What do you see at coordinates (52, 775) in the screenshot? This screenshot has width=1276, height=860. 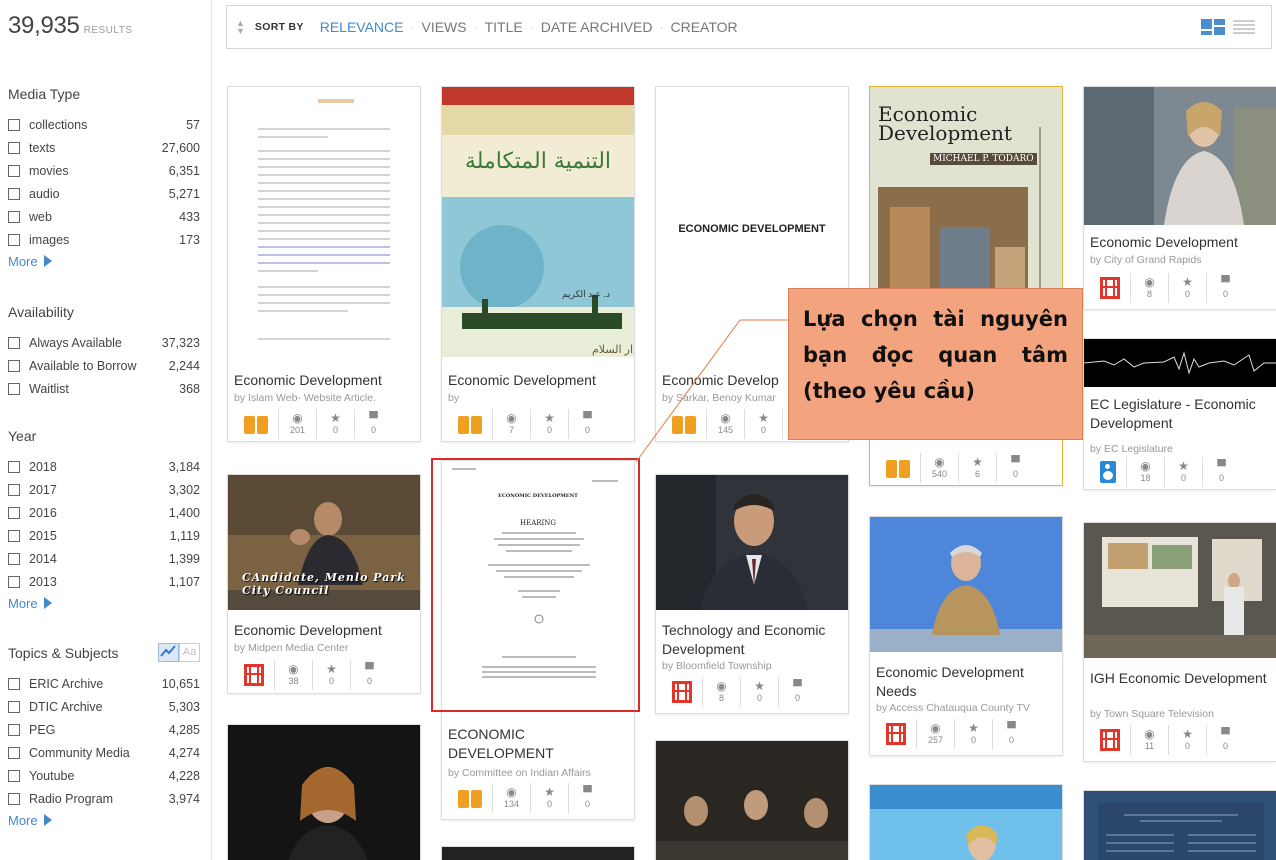 I see `facet-option-label: Youtube` at bounding box center [52, 775].